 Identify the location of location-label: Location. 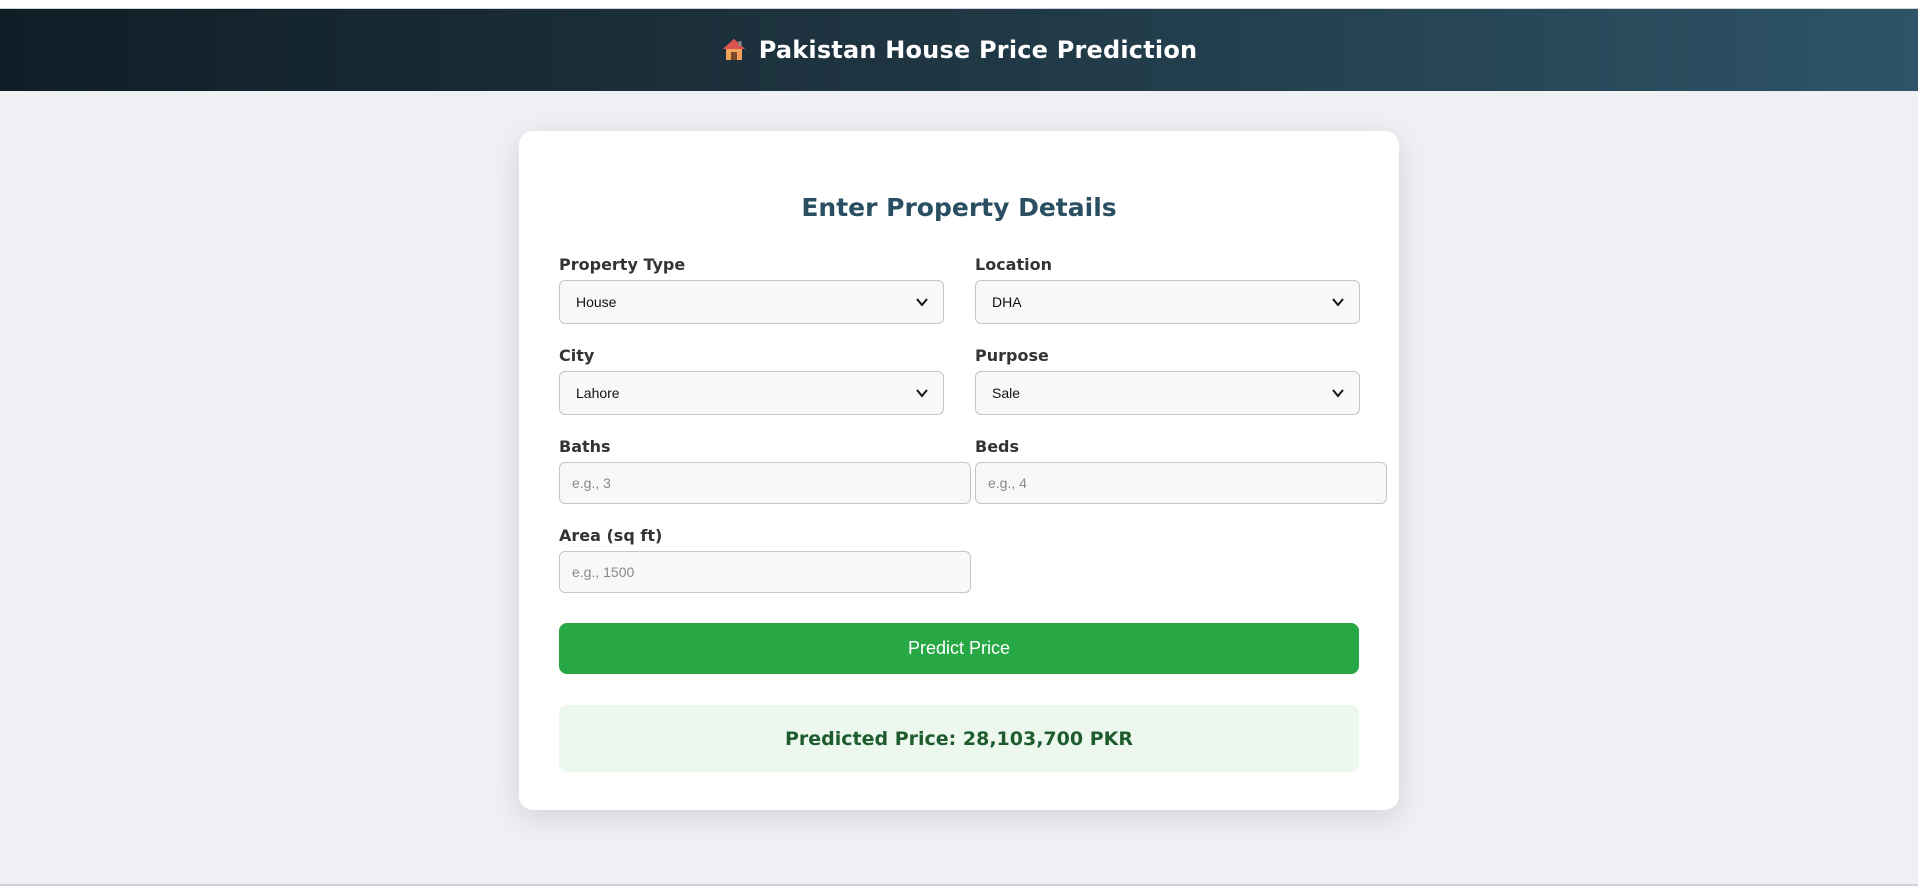
(1013, 264).